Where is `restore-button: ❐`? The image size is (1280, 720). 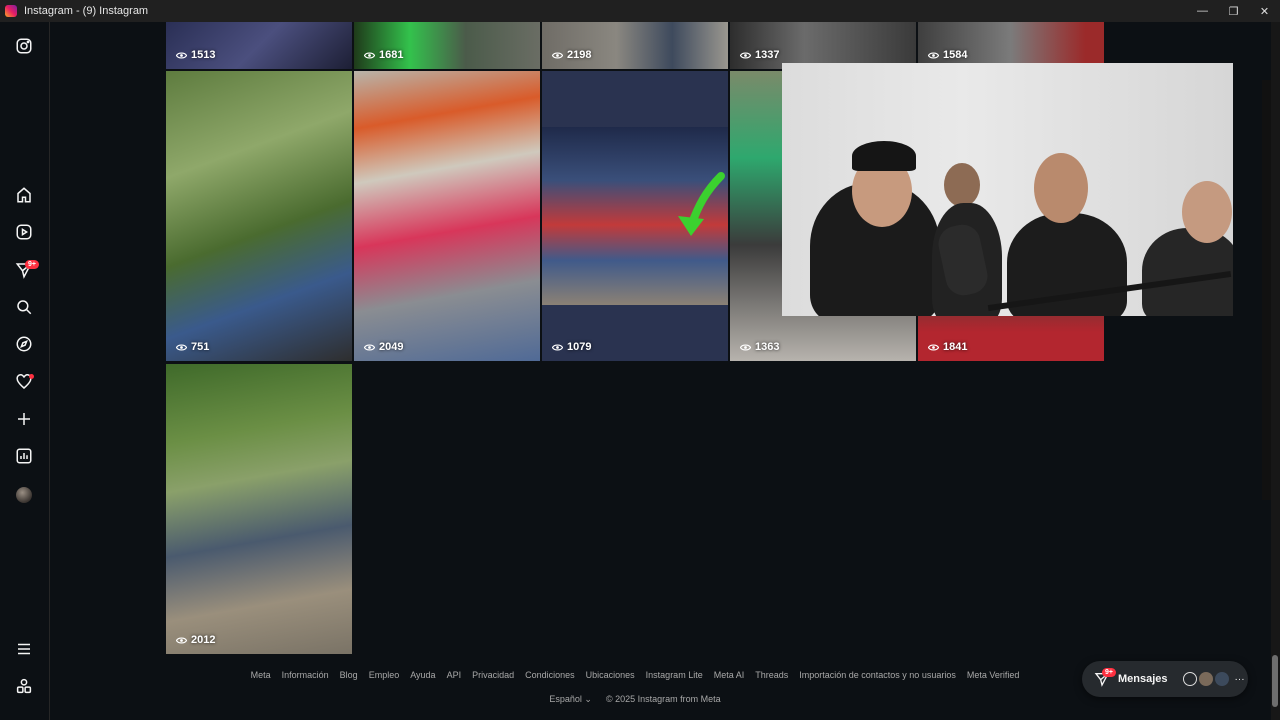 restore-button: ❐ is located at coordinates (1233, 11).